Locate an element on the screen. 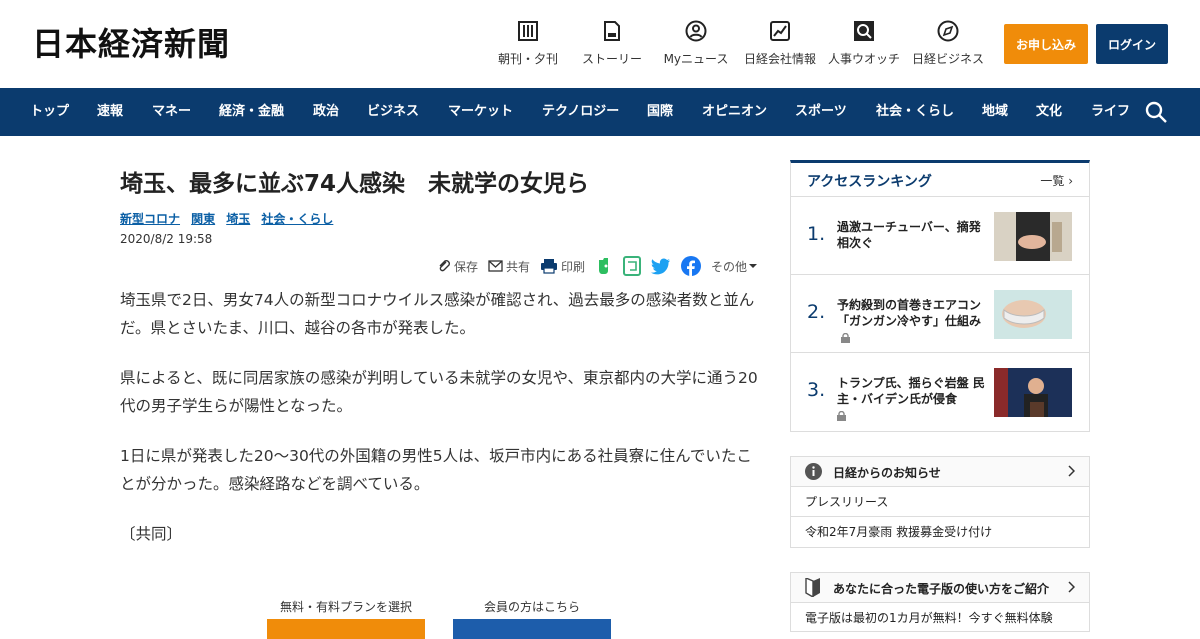 This screenshot has height=639, width=1200. header-nav-label: Myニュース is located at coordinates (696, 59).